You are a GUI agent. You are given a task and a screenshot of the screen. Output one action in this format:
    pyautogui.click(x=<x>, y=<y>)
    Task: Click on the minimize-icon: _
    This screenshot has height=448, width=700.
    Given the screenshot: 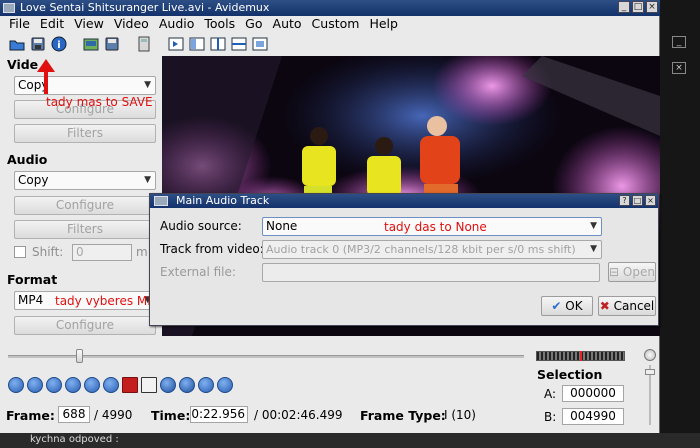 What is the action you would take?
    pyautogui.click(x=679, y=42)
    